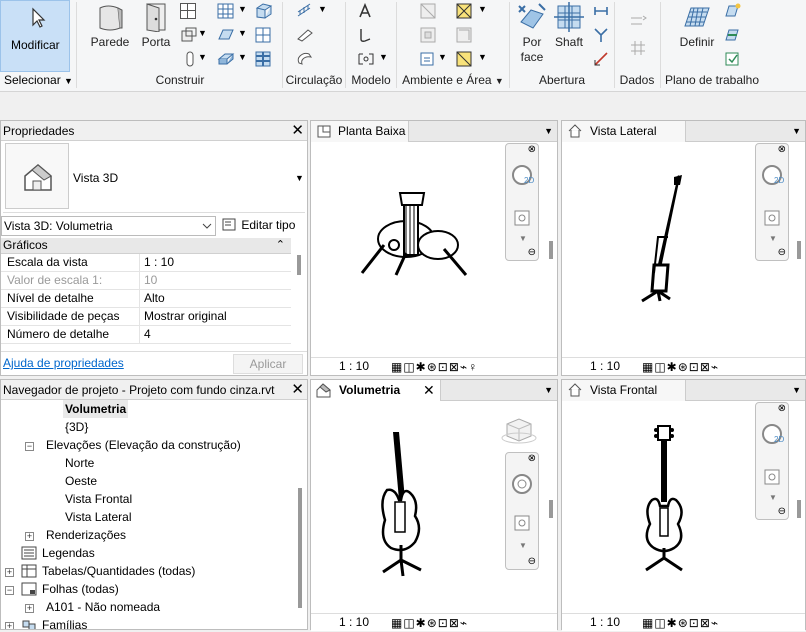 The image size is (806, 632). I want to click on properties-help-link: Ajuda de propriedades, so click(63, 363).